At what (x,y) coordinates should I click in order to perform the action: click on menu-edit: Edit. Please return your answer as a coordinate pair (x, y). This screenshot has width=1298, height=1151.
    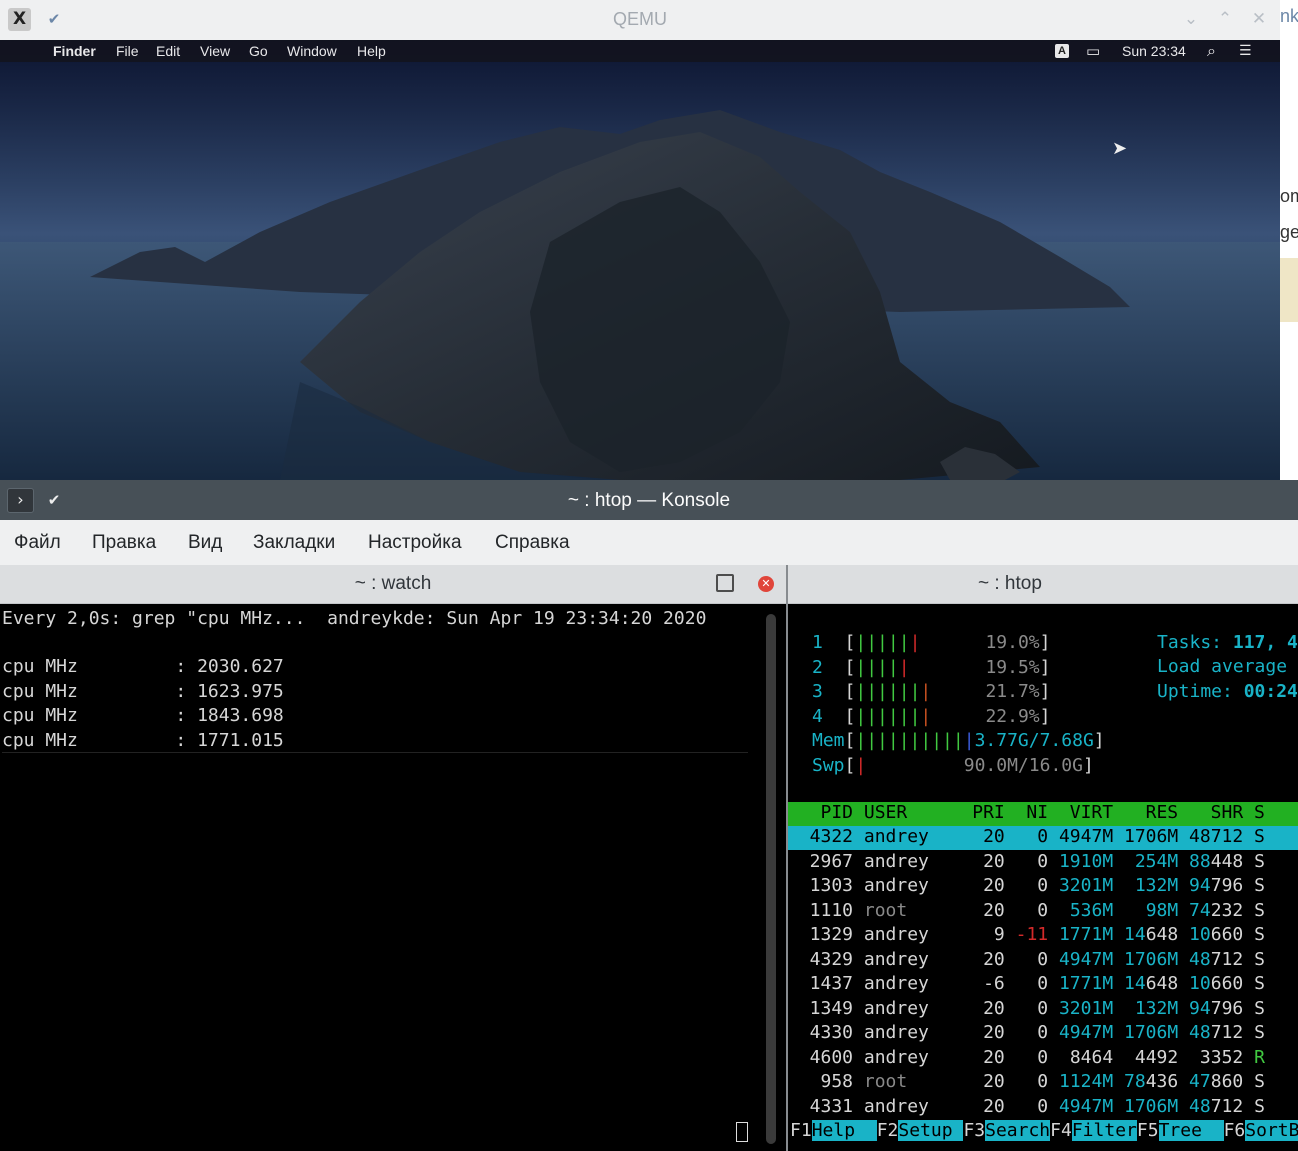
    Looking at the image, I should click on (168, 51).